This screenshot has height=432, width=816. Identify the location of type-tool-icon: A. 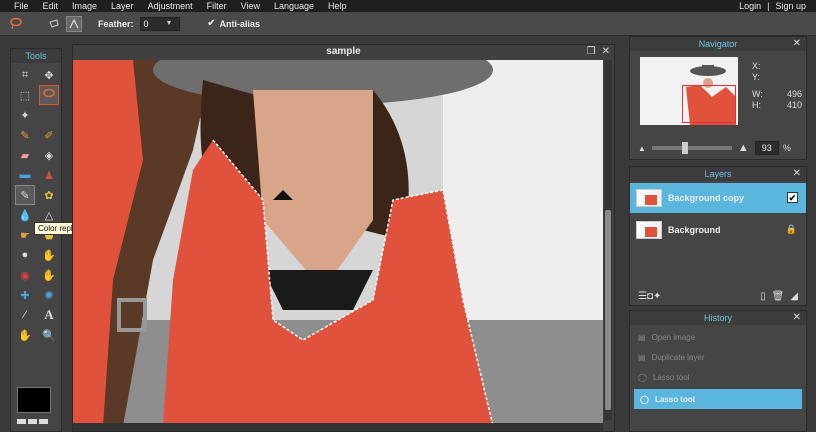
(49, 315).